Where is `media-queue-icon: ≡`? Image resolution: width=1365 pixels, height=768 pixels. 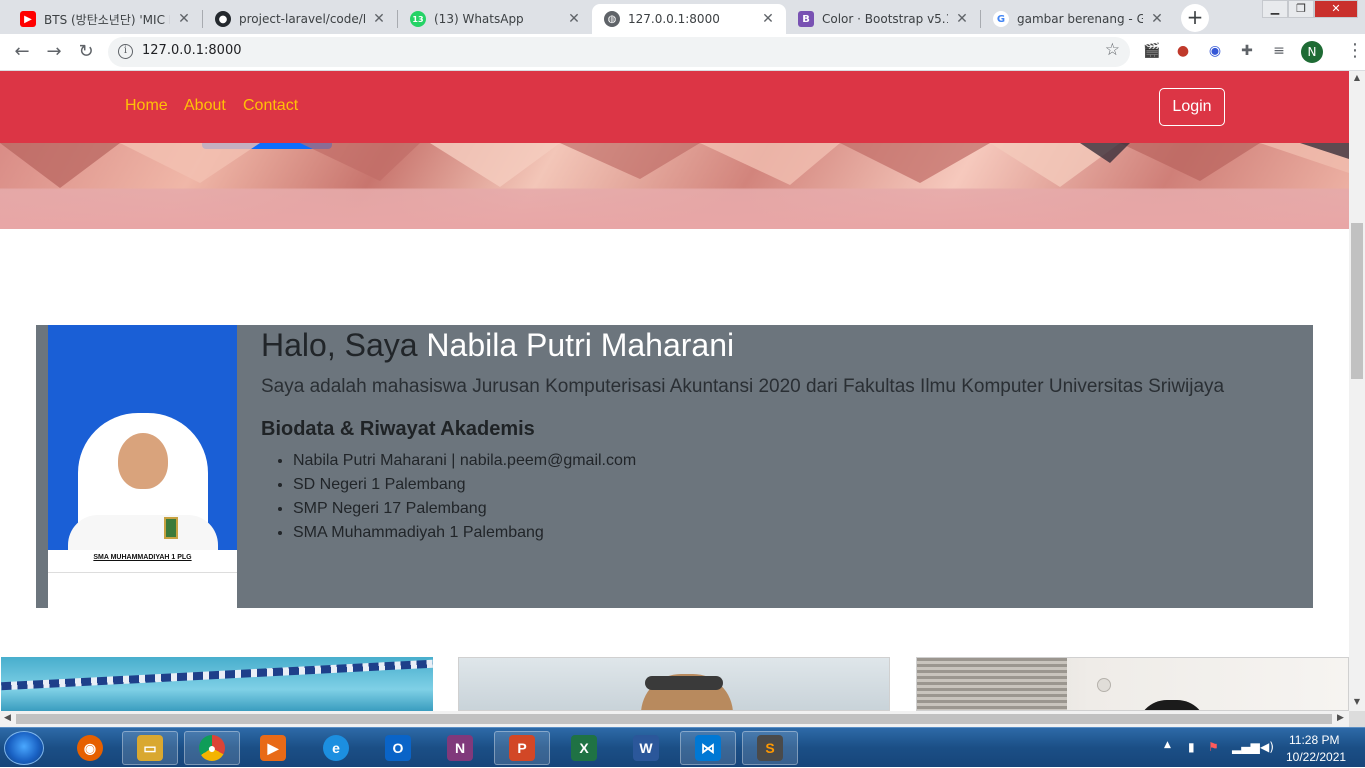
media-queue-icon: ≡ is located at coordinates (1279, 51).